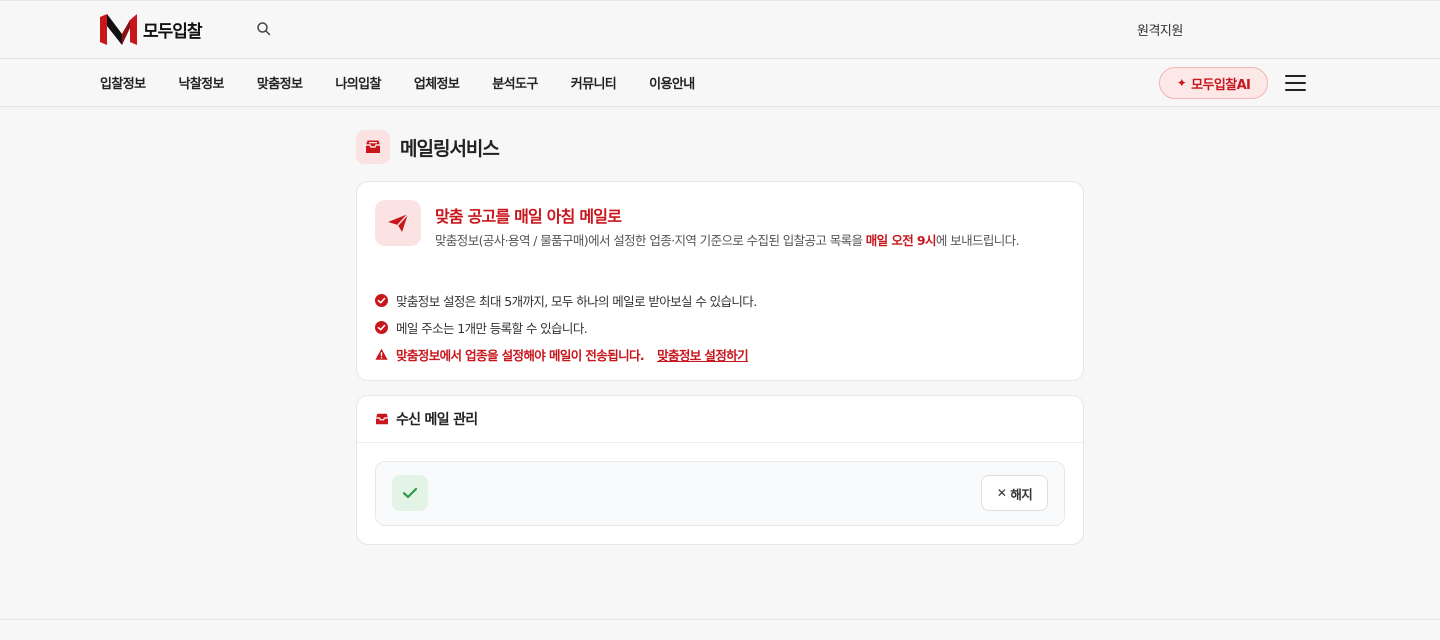 The height and width of the screenshot is (640, 1440). I want to click on nav-menu: 입찰정보 낙찰정보 맞춤정보 나의입찰 업체정보 분석도구 커뮤니티 이용안내, so click(414, 82).